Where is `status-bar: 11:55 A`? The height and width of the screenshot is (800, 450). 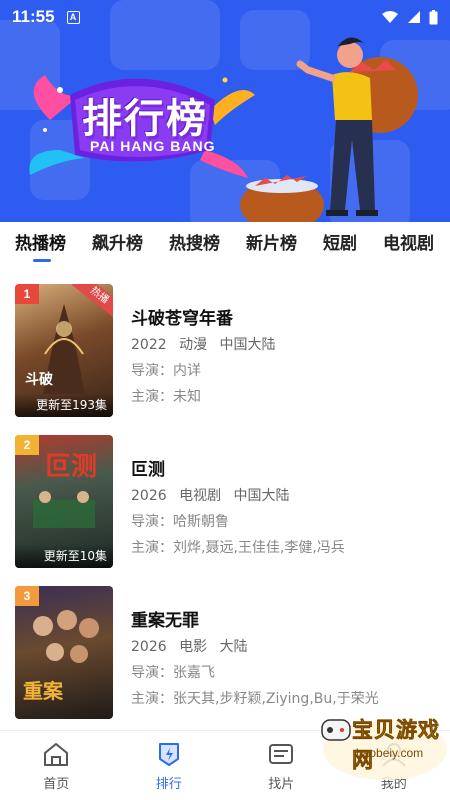 status-bar: 11:55 A is located at coordinates (225, 17).